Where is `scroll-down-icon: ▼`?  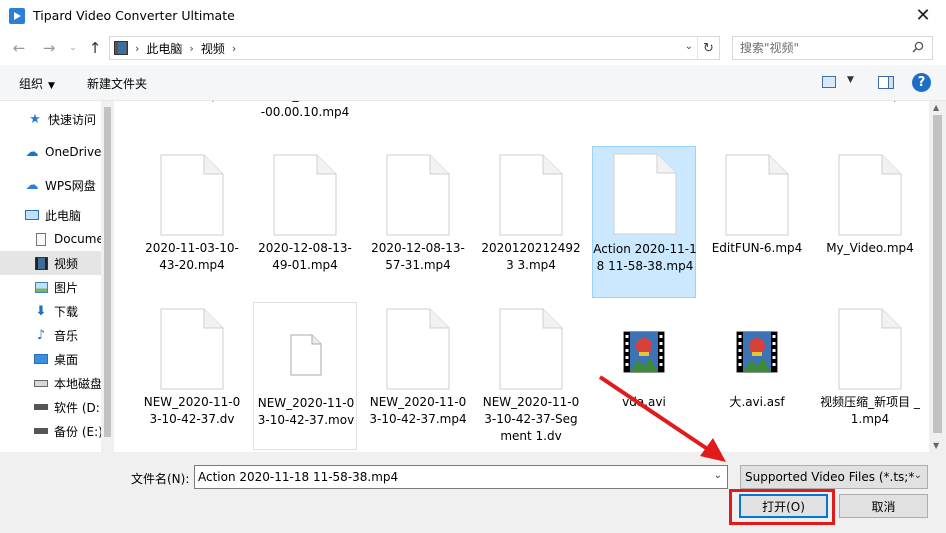 scroll-down-icon: ▼ is located at coordinates (936, 445).